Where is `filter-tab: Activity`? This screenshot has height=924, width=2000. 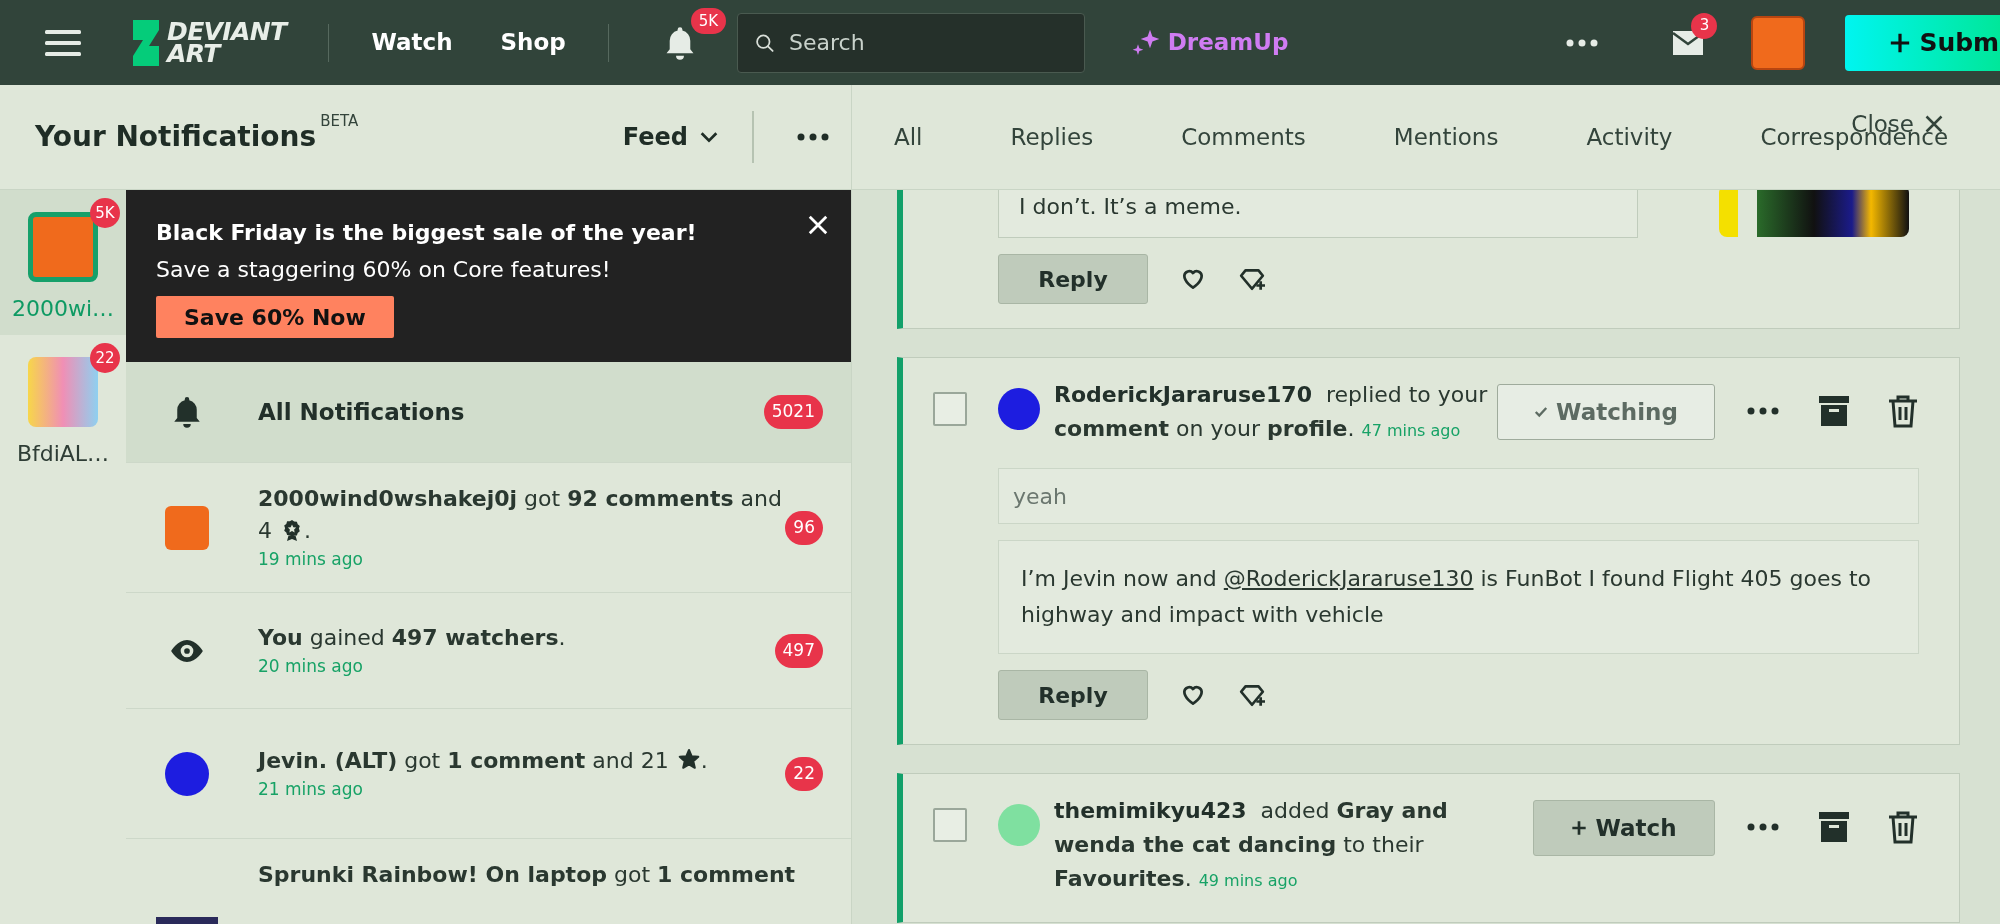 filter-tab: Activity is located at coordinates (1629, 137).